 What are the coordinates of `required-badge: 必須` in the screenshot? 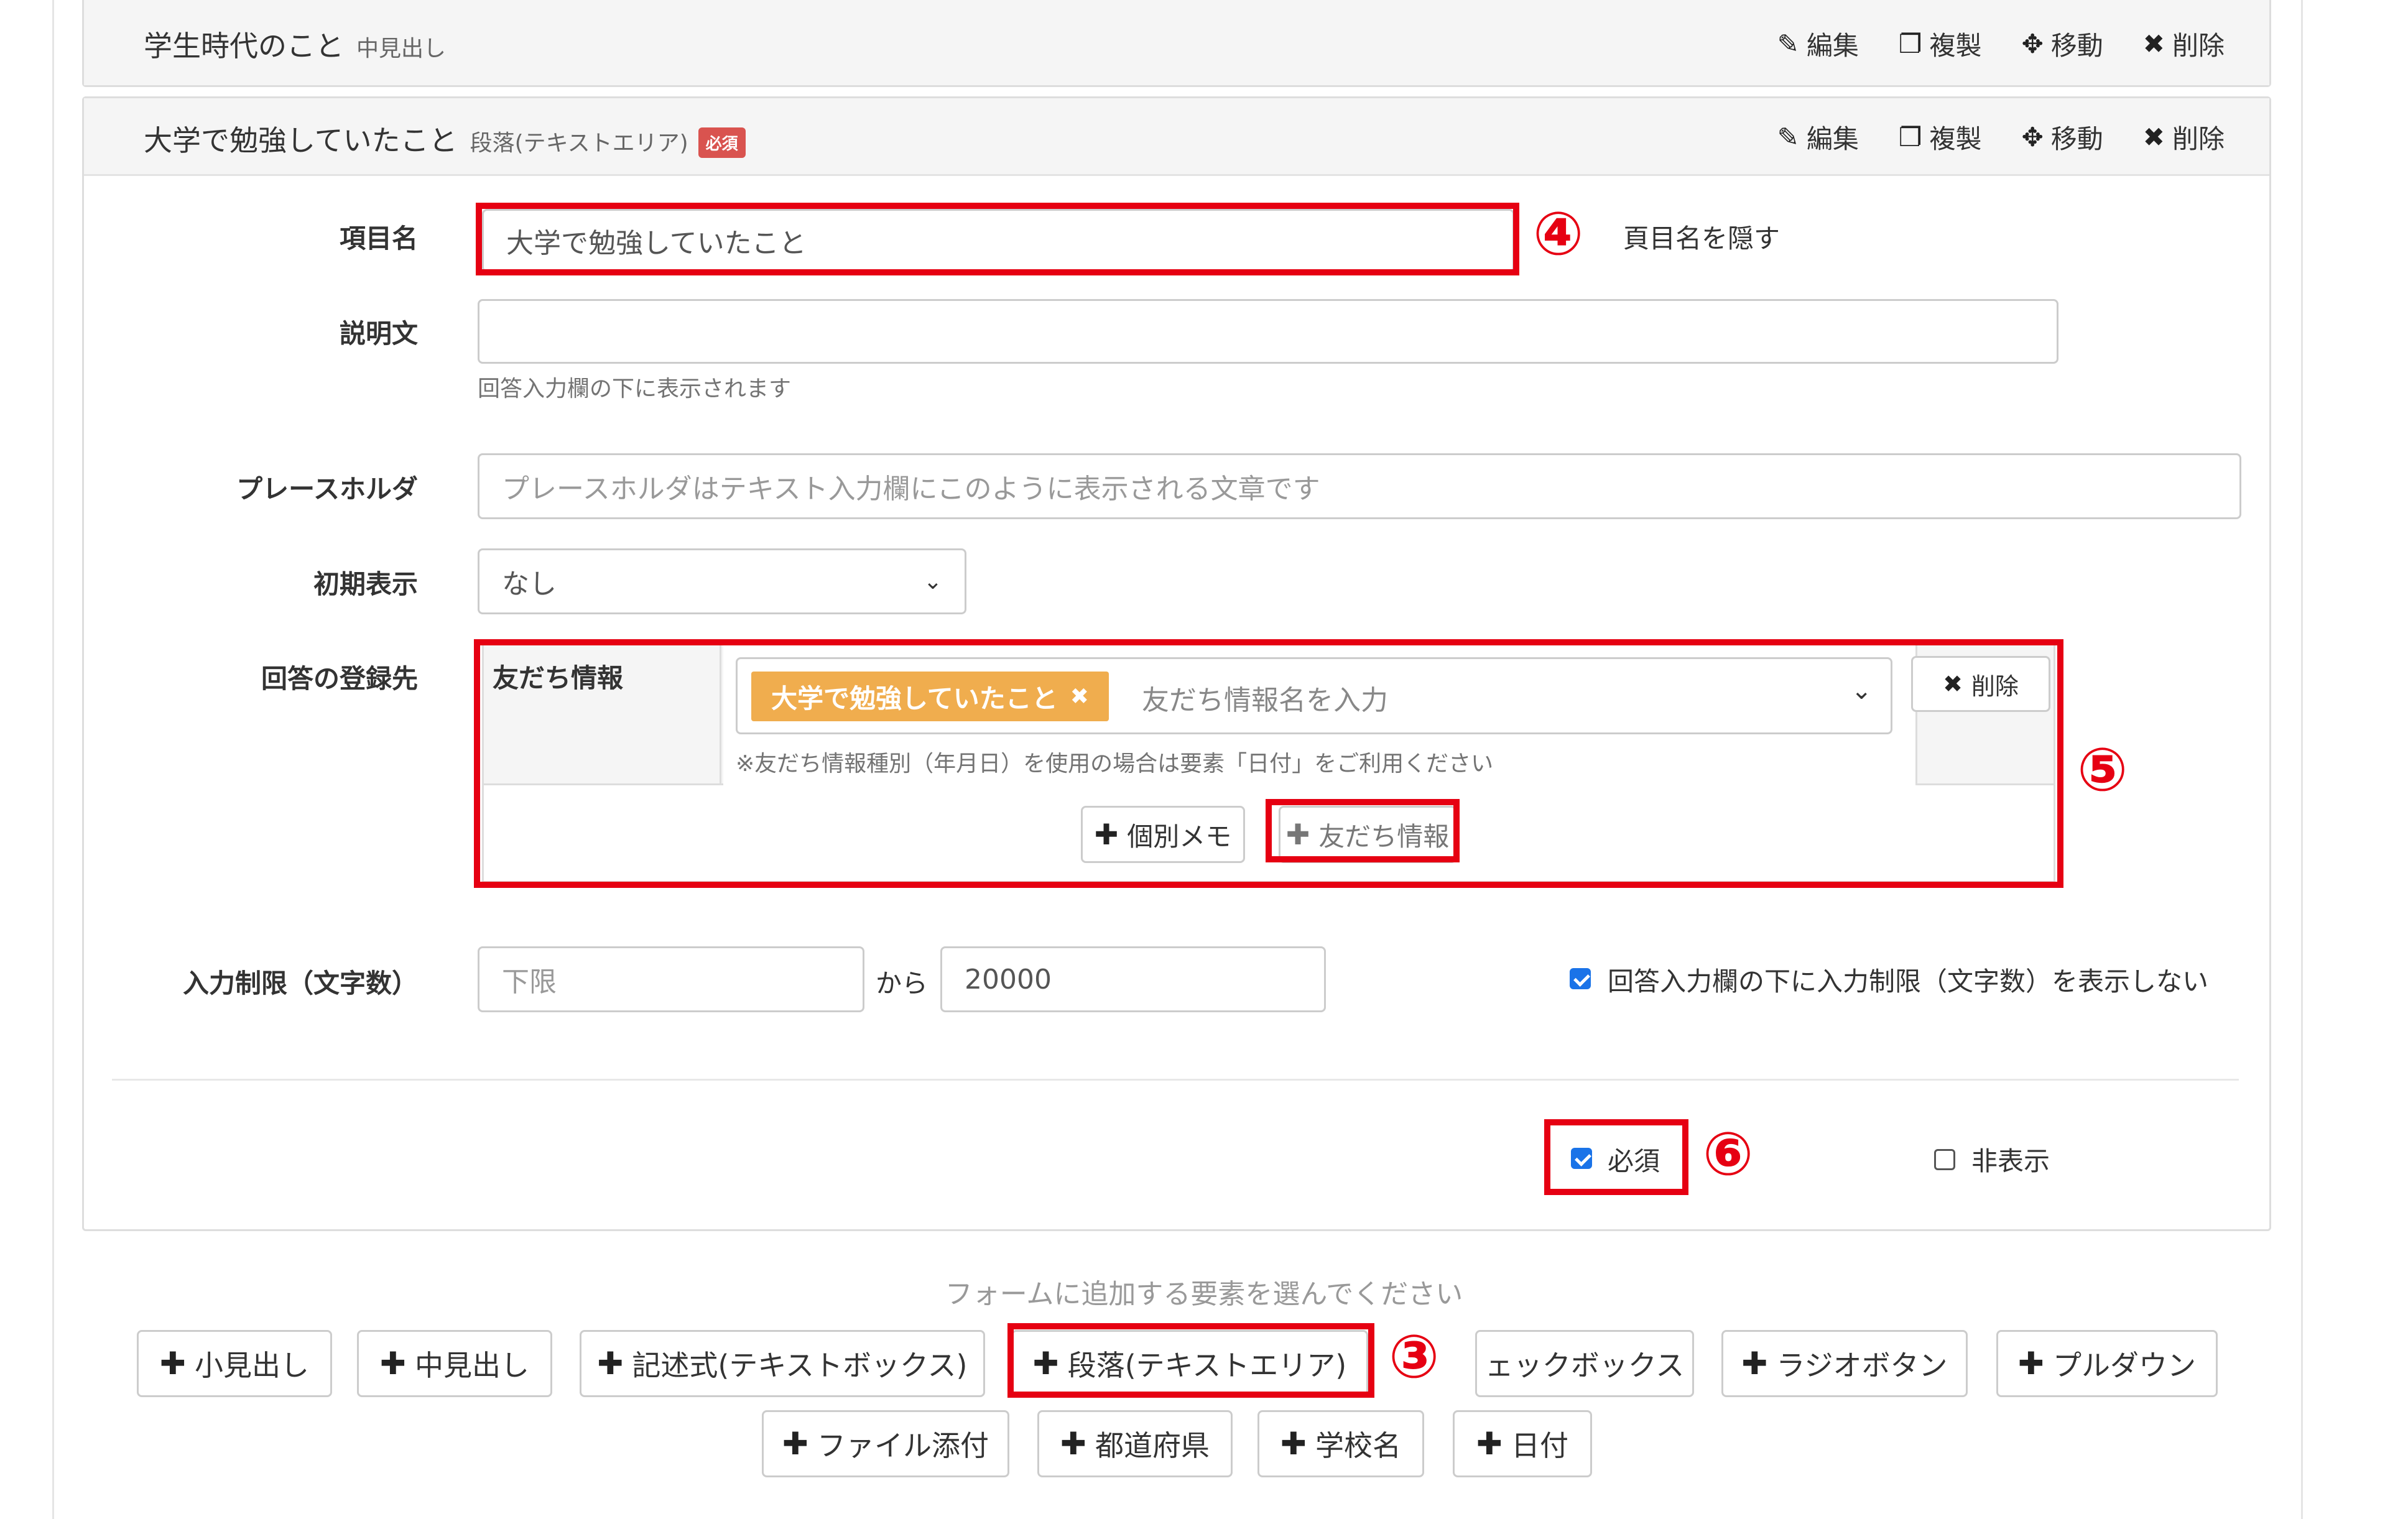 It's located at (722, 142).